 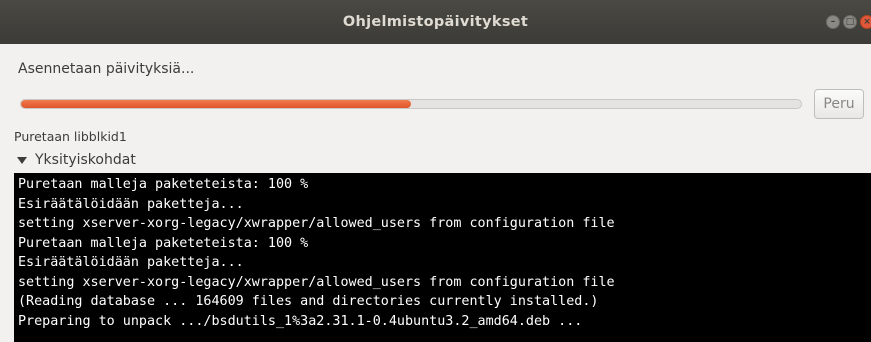 I want to click on substatus-text: Puretaan libblkid1, so click(x=70, y=136).